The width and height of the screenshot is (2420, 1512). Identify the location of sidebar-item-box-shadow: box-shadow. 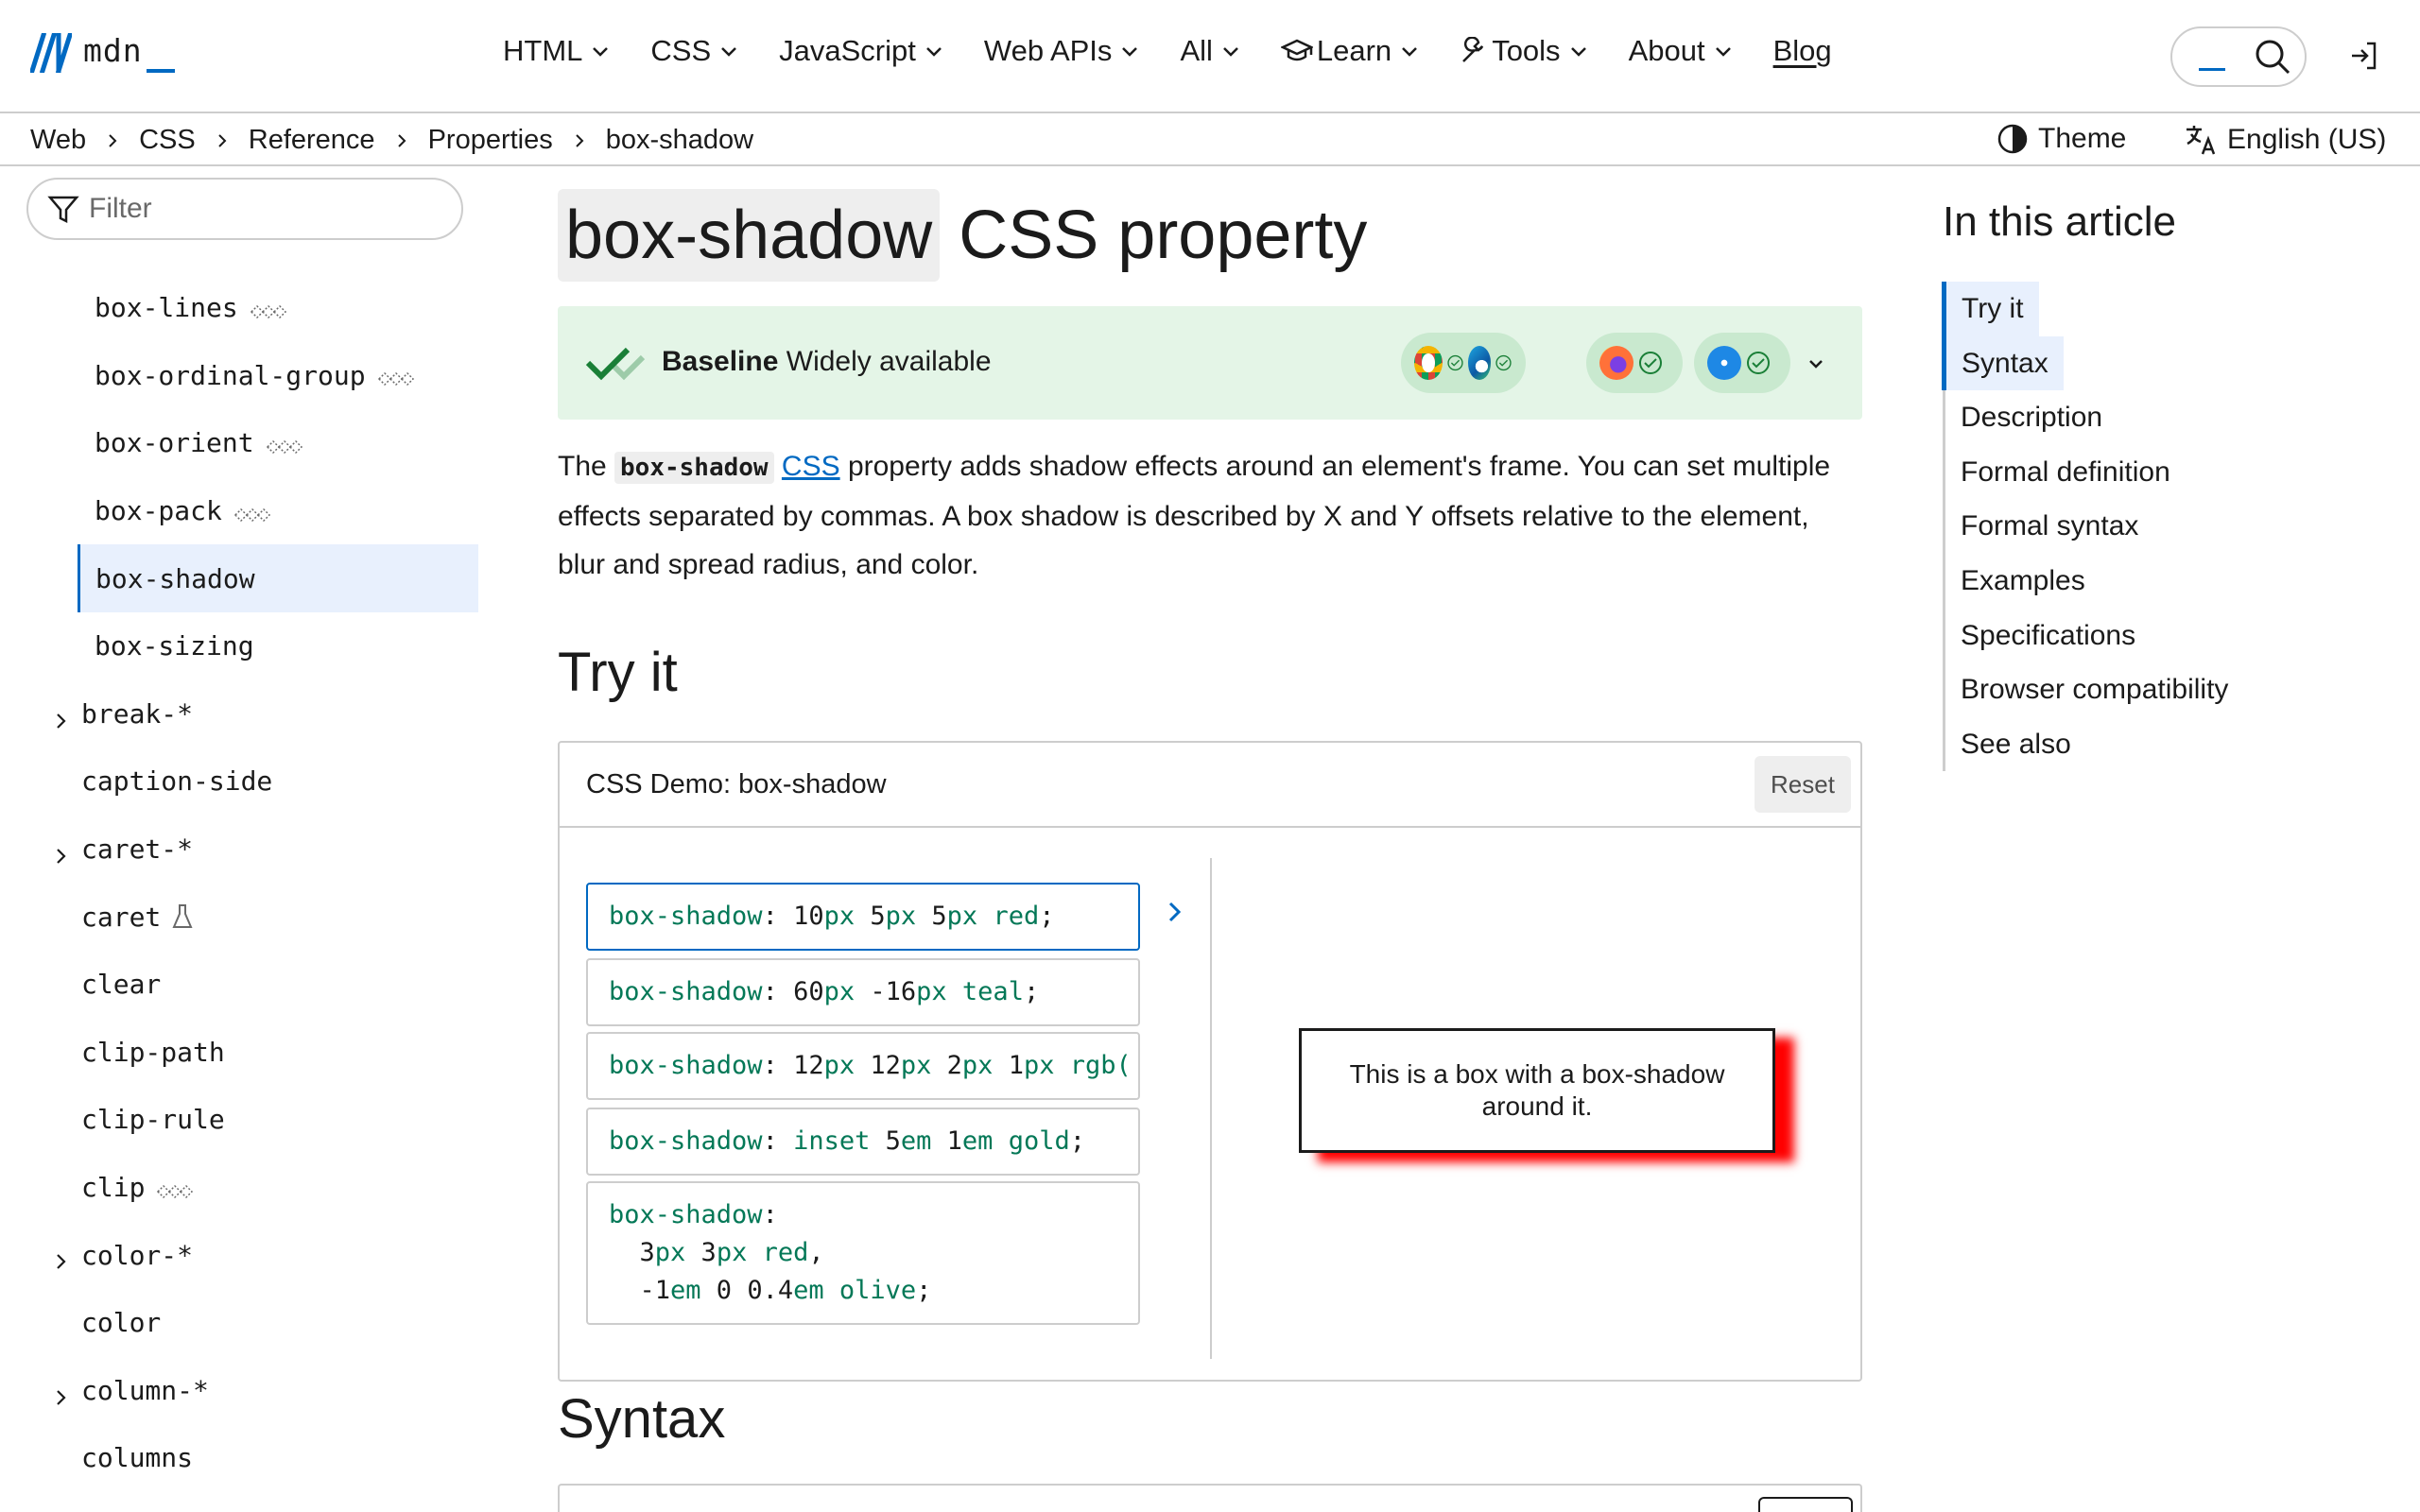
(278, 578).